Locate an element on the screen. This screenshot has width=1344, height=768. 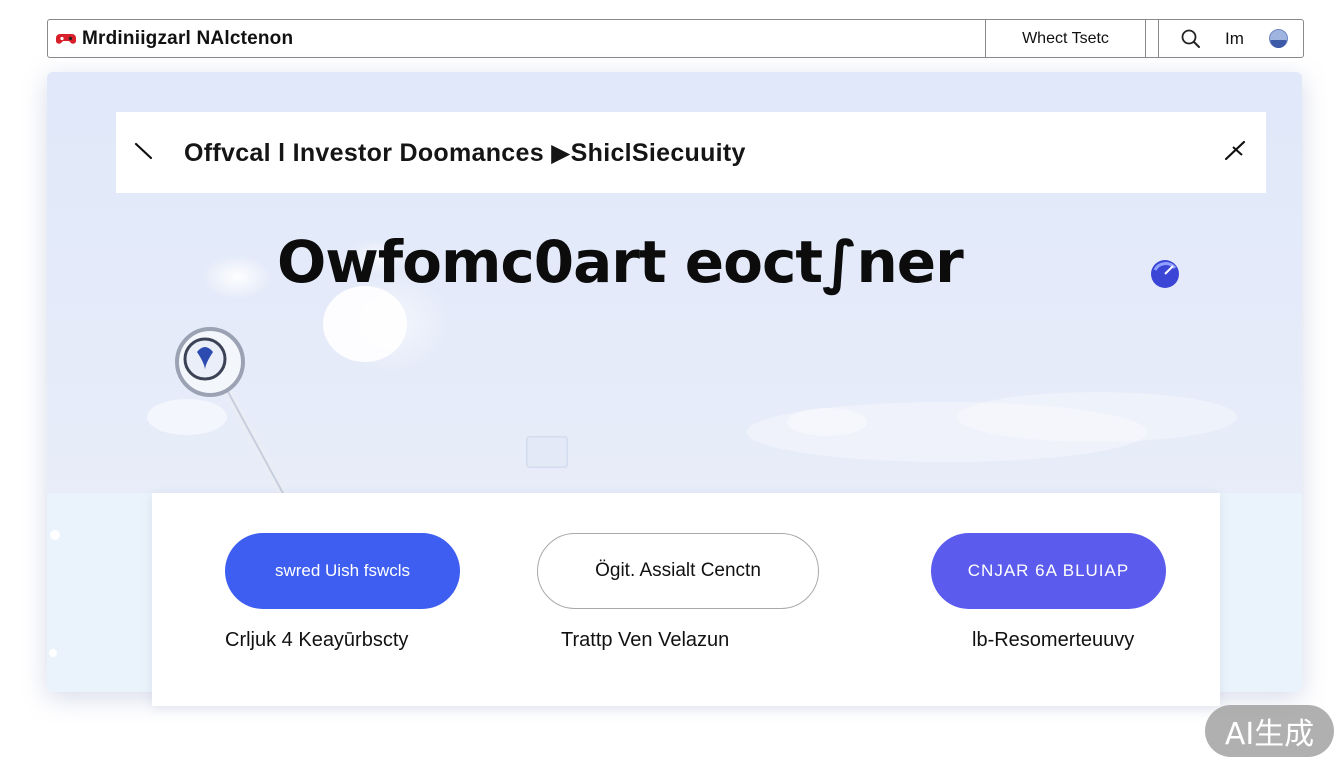
address-bar: Mrdiniigzarl NAlctenon Whect Tsetc Im is located at coordinates (675, 38).